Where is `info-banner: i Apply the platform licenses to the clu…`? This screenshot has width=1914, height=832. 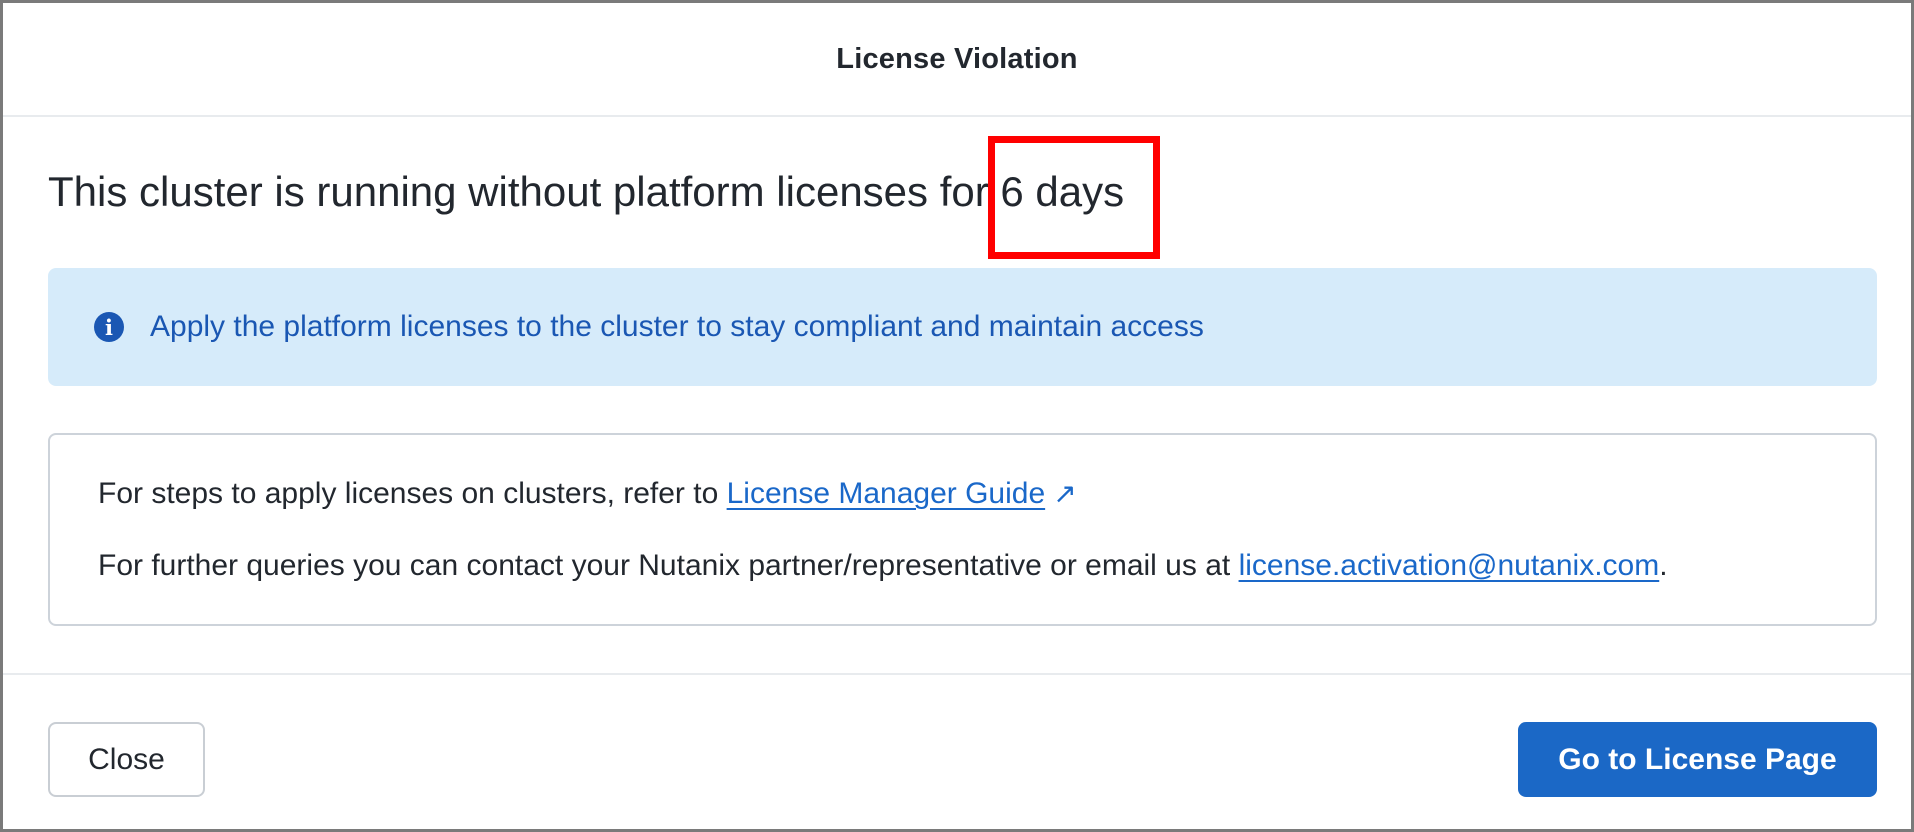 info-banner: i Apply the platform licenses to the clu… is located at coordinates (962, 327).